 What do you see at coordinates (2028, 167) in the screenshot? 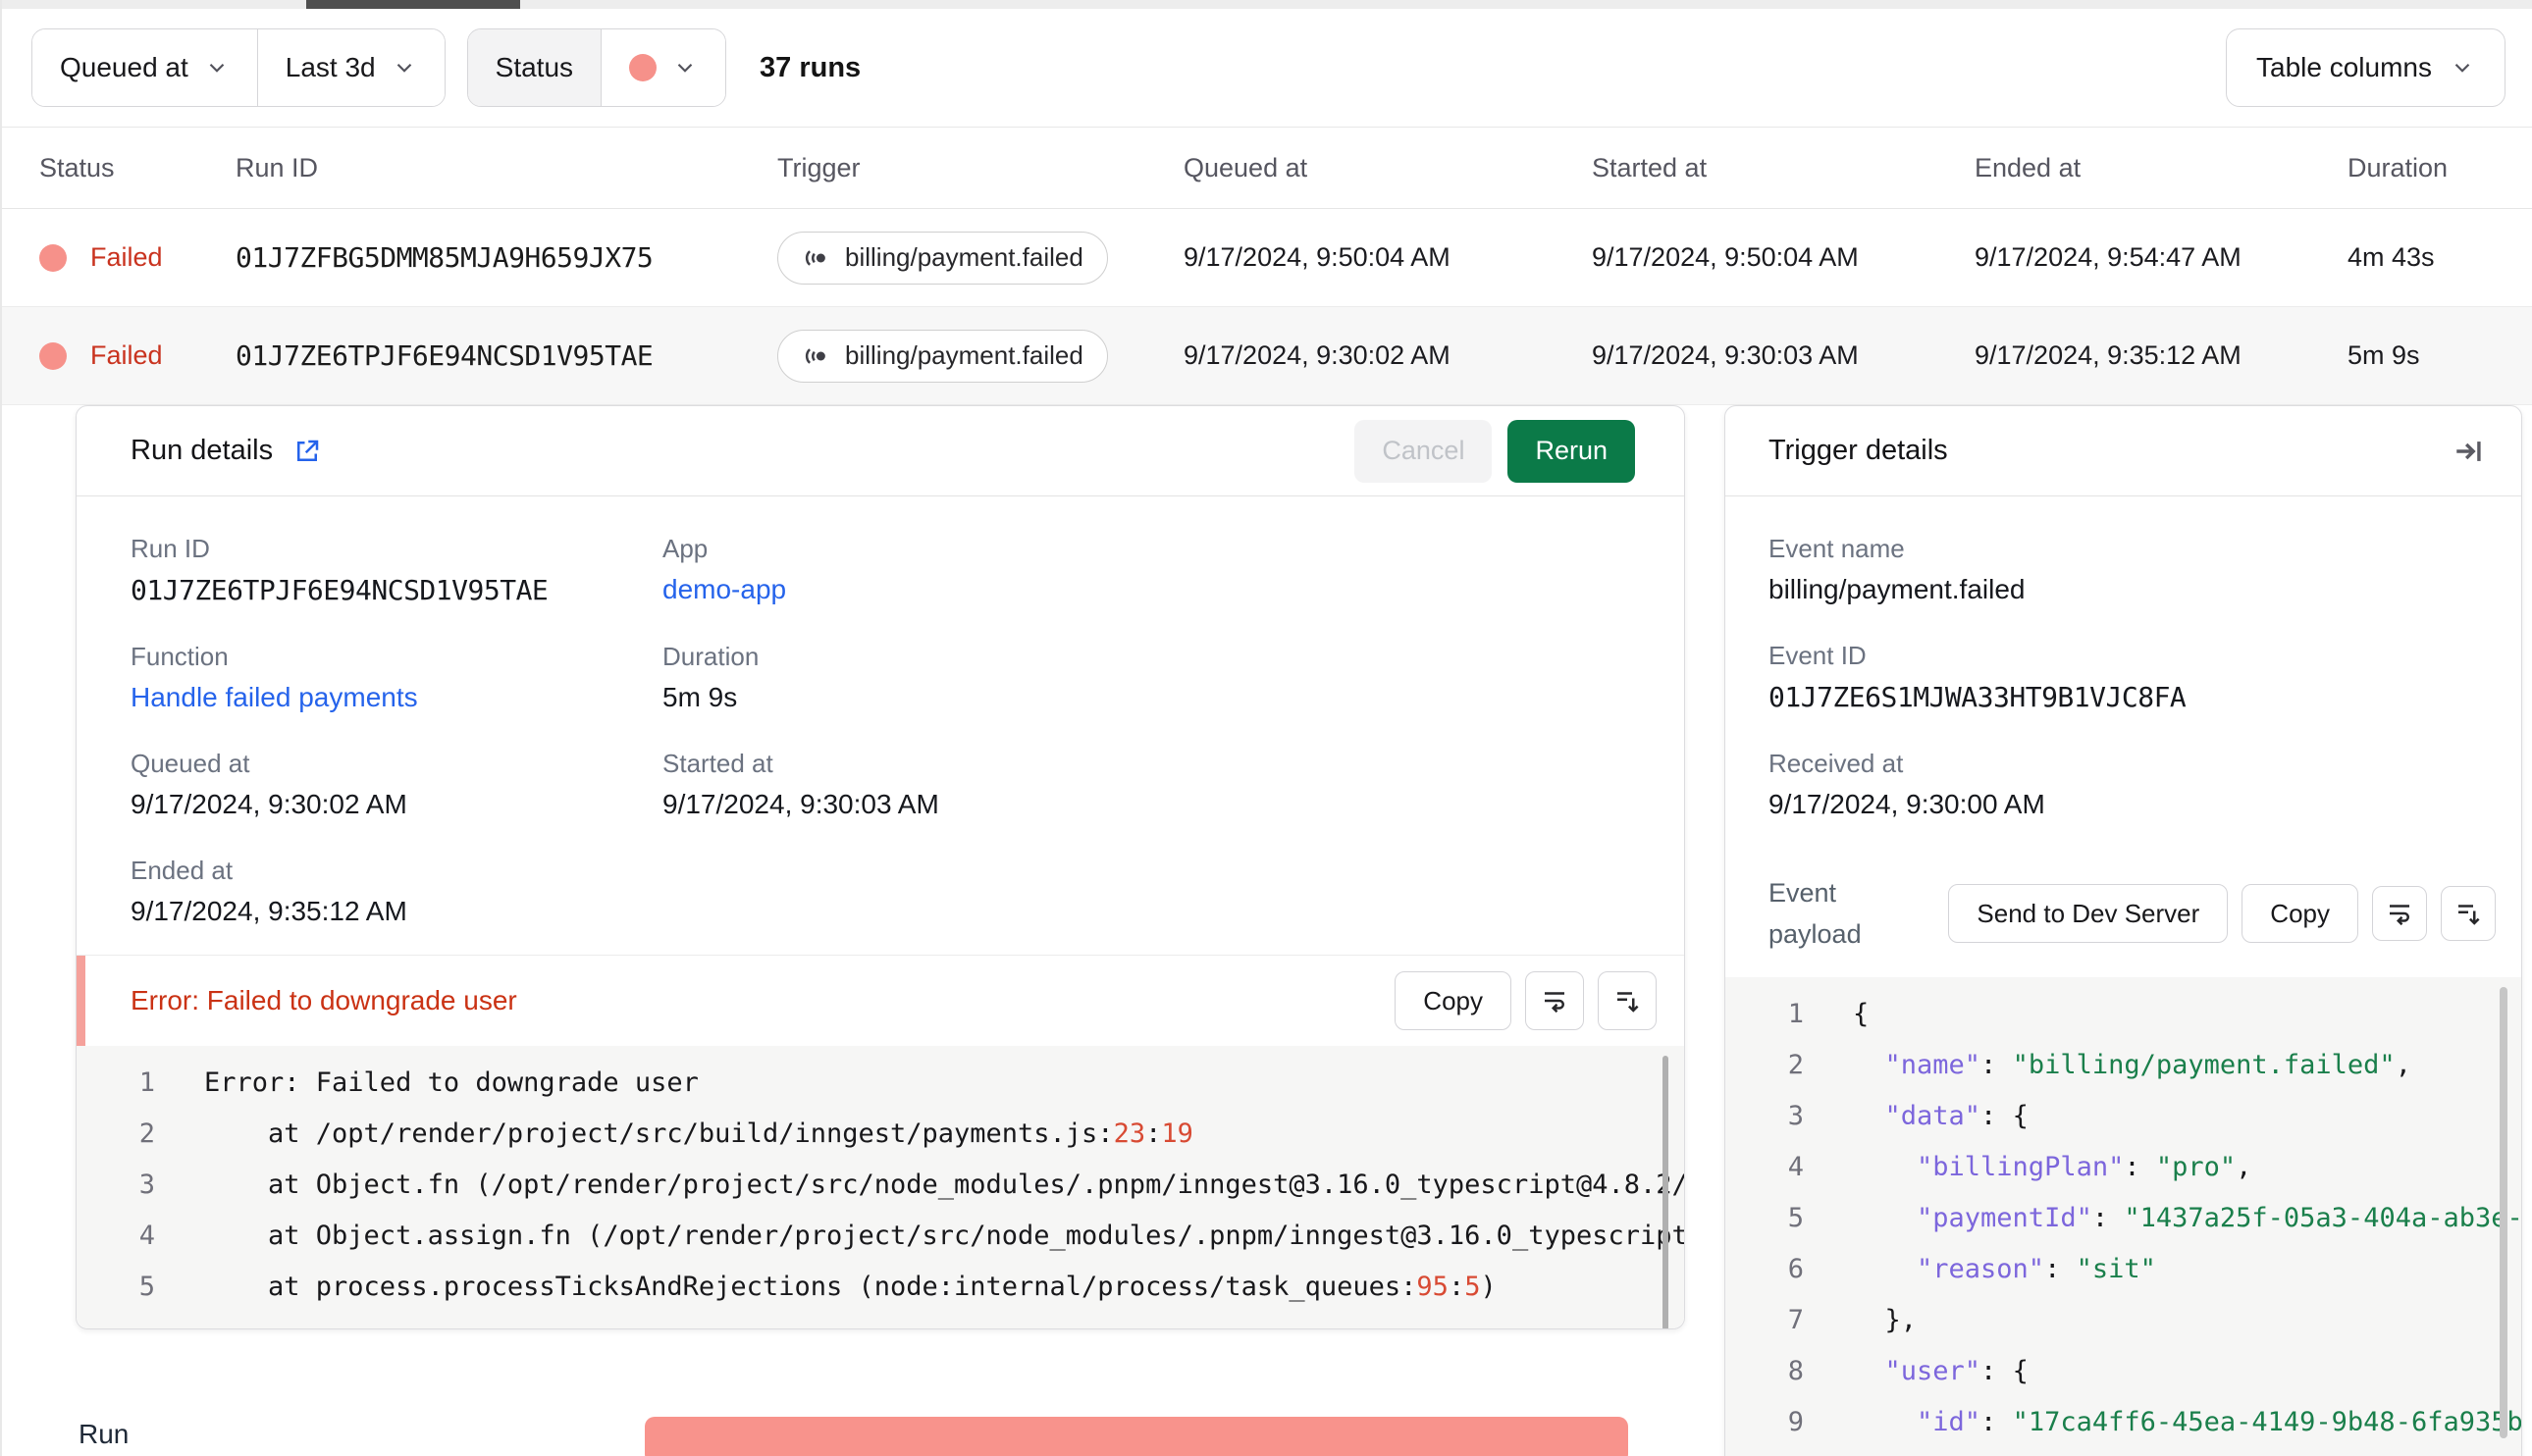
I see `column-header-ended-at: Ended at` at bounding box center [2028, 167].